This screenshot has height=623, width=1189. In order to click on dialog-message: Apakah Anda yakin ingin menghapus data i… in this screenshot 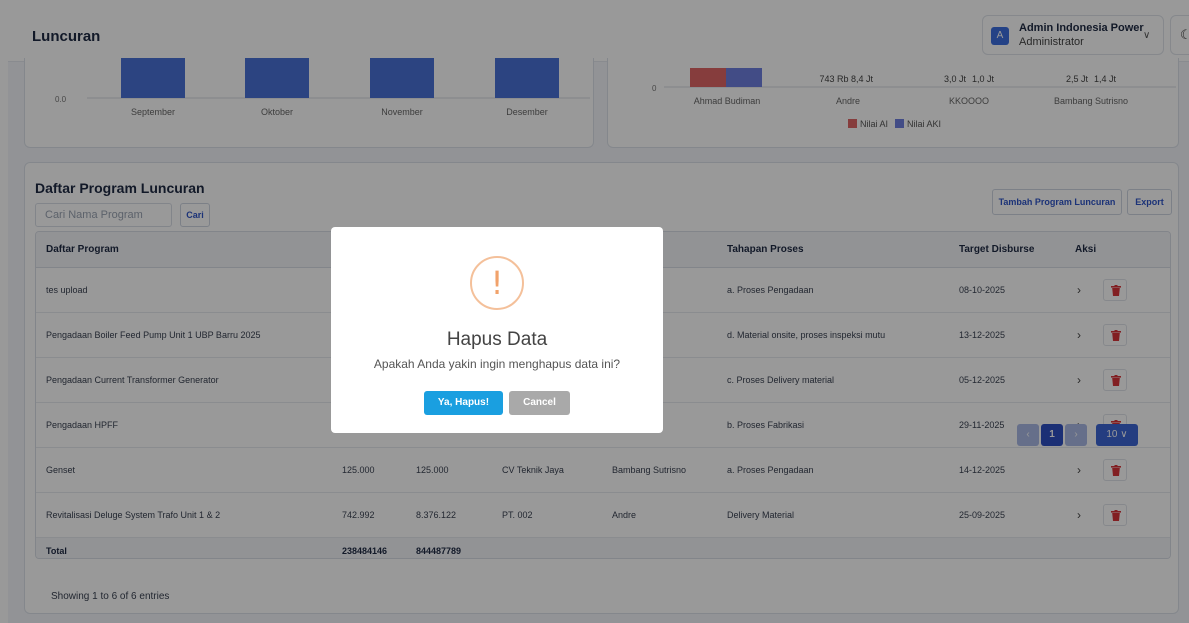, I will do `click(497, 364)`.